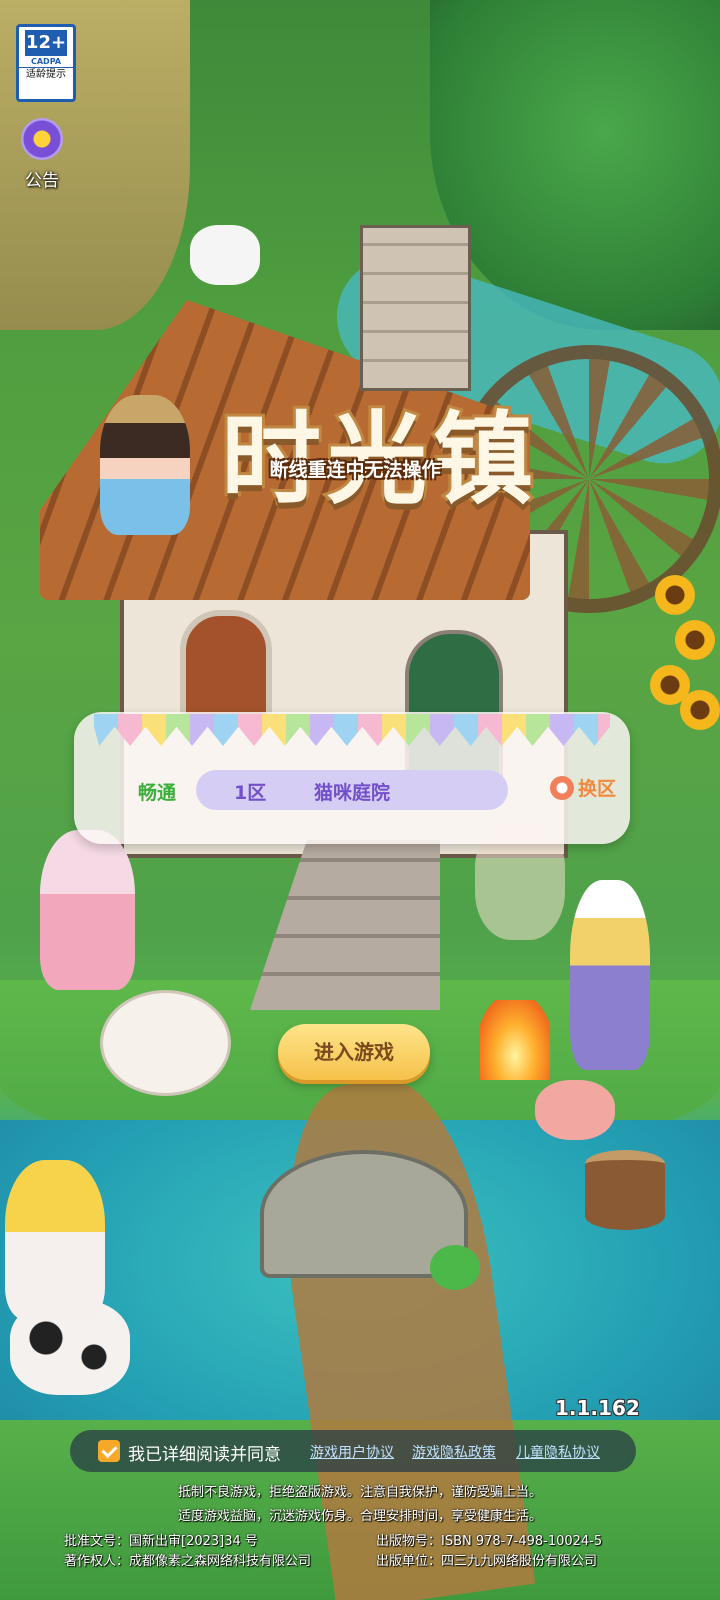  Describe the element at coordinates (558, 1452) in the screenshot. I see `child-privacy-link: 儿童隐私协议` at that location.